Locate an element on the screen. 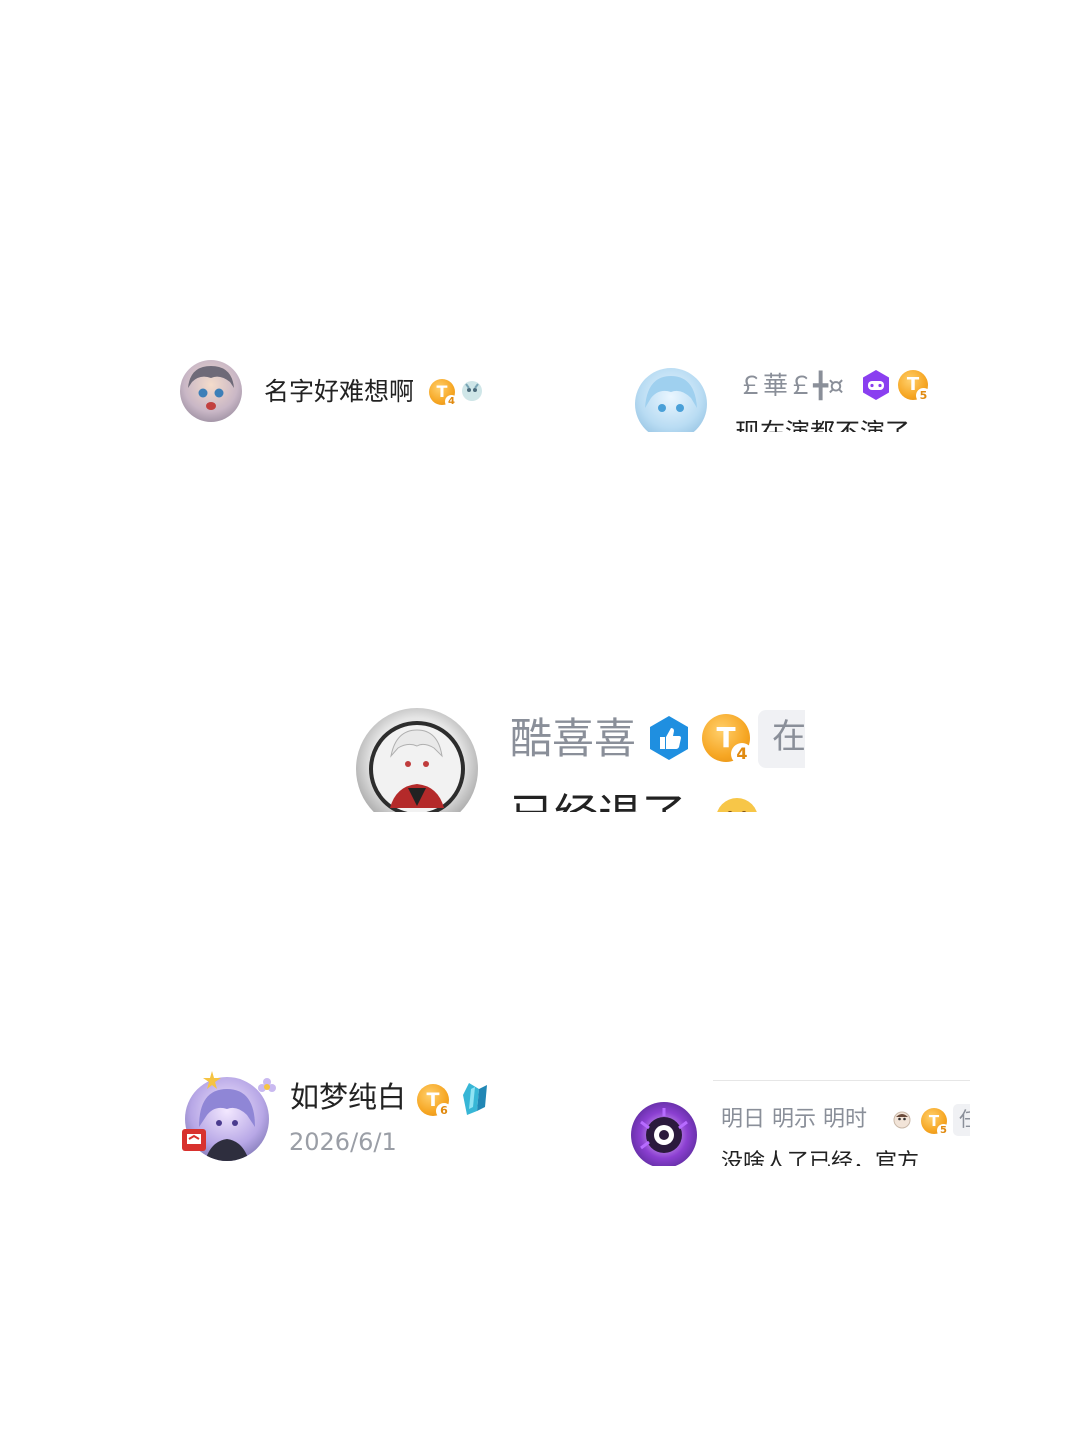  face-badge-icon is located at coordinates (902, 1120).